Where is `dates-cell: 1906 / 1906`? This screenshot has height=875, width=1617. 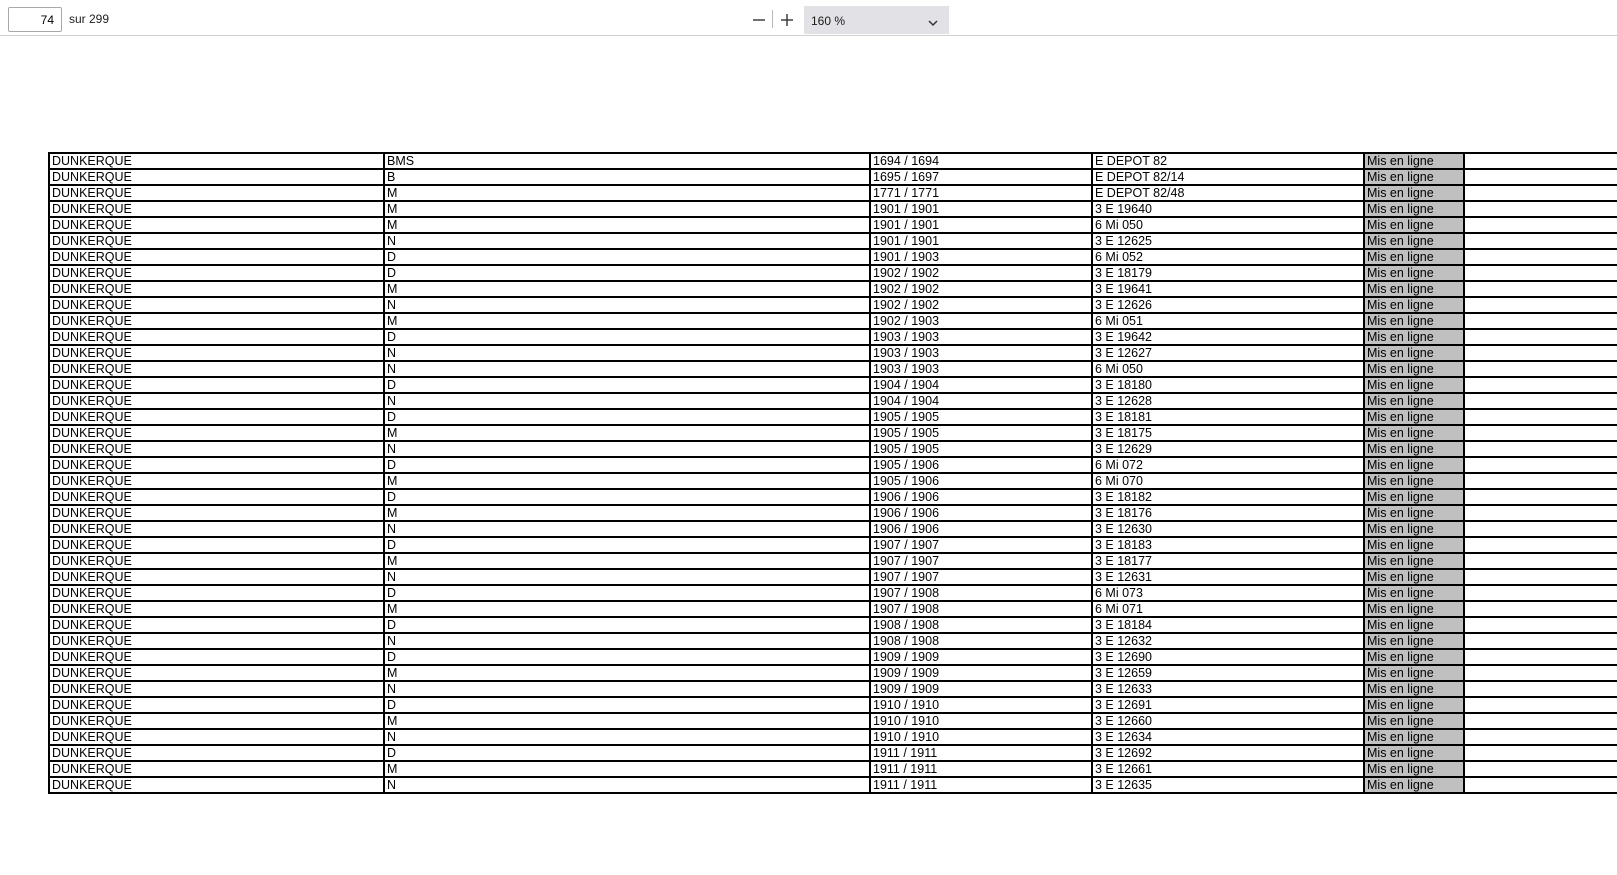 dates-cell: 1906 / 1906 is located at coordinates (981, 497).